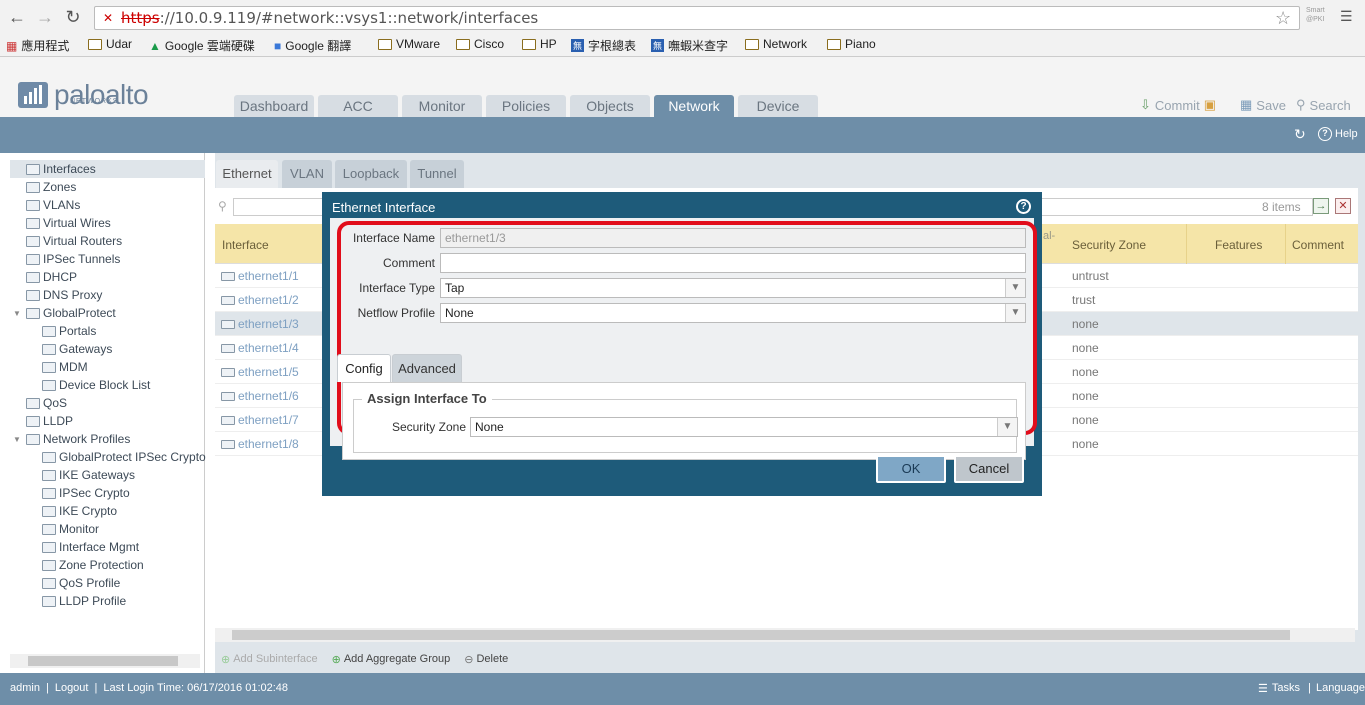 The width and height of the screenshot is (1365, 705). What do you see at coordinates (70, 529) in the screenshot?
I see `sidebar-item-monitor: Monitor` at bounding box center [70, 529].